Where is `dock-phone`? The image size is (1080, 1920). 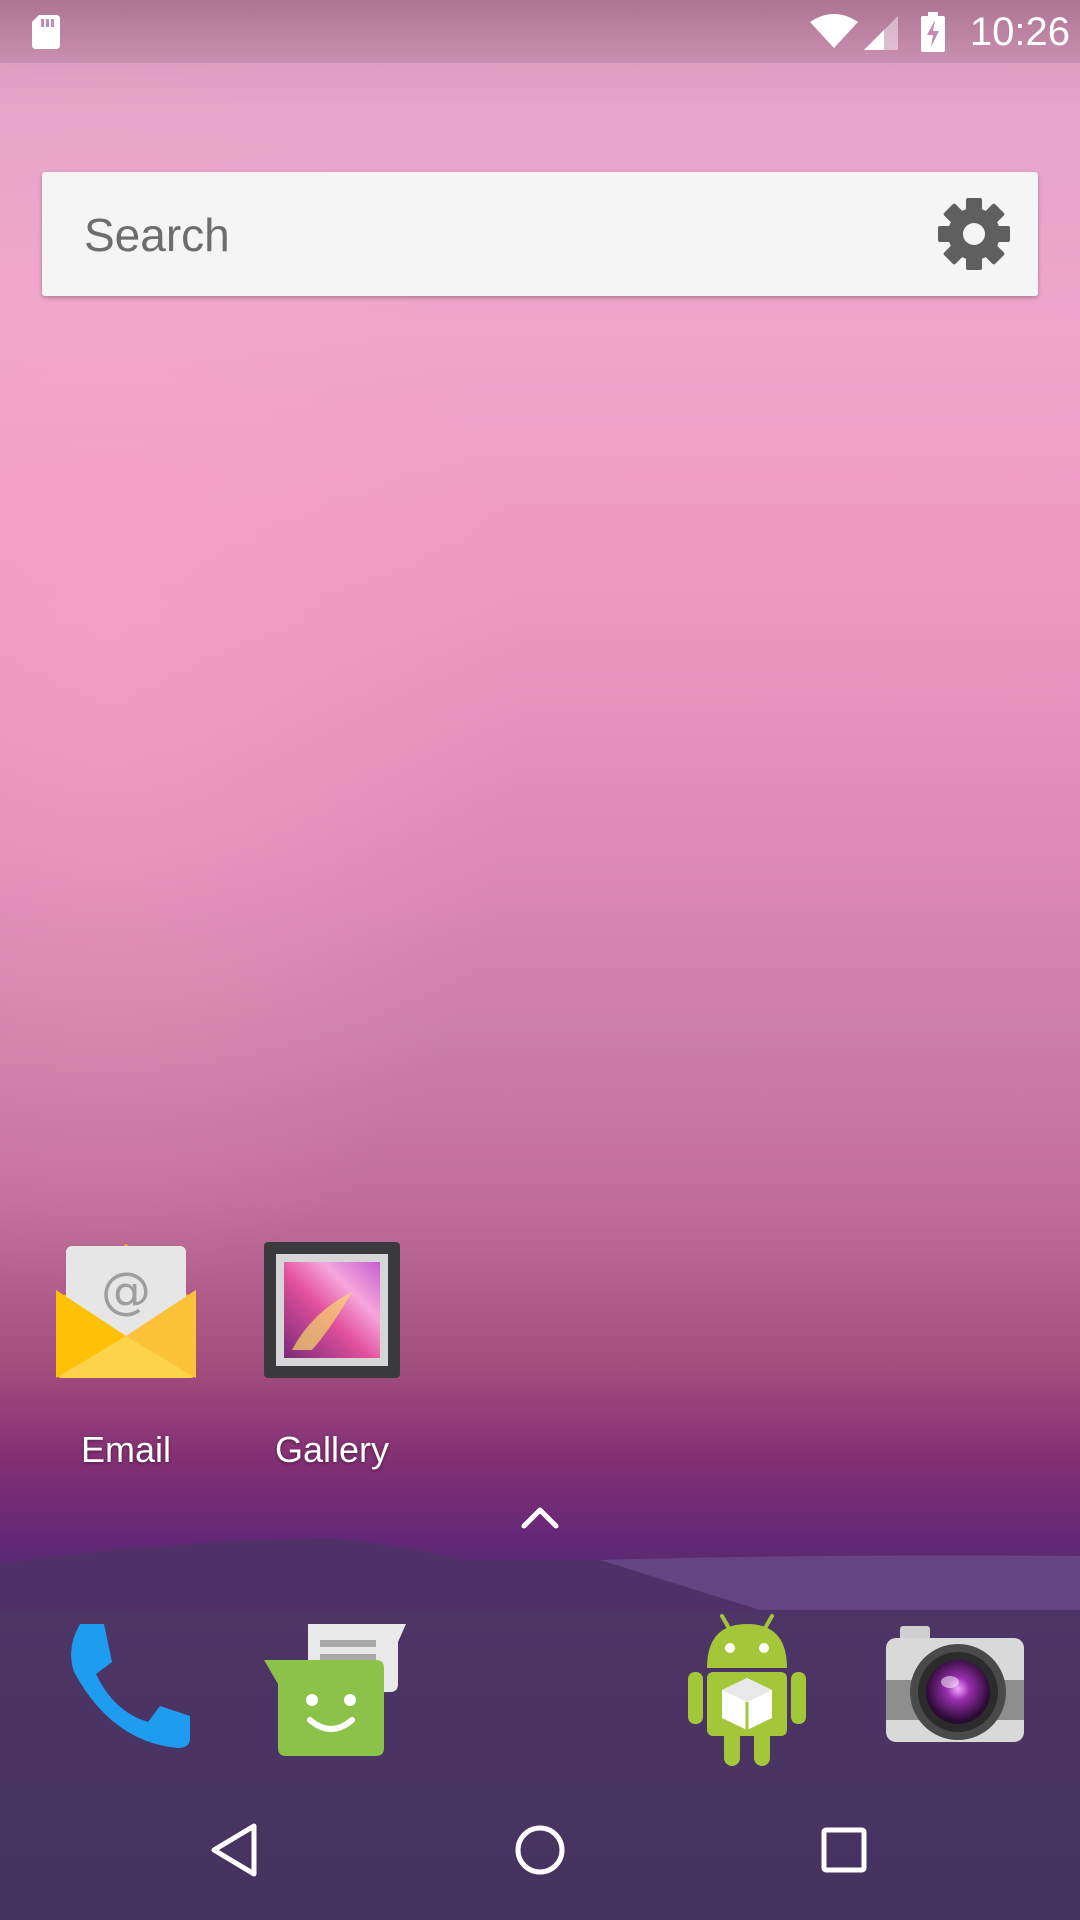 dock-phone is located at coordinates (127, 1687).